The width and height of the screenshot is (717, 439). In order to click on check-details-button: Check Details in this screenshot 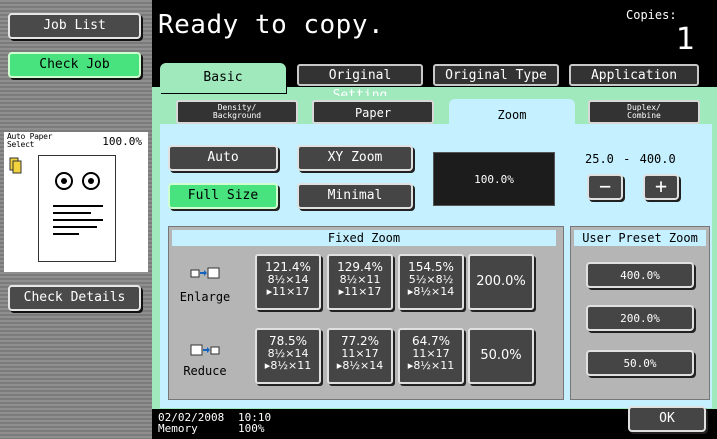, I will do `click(74, 298)`.